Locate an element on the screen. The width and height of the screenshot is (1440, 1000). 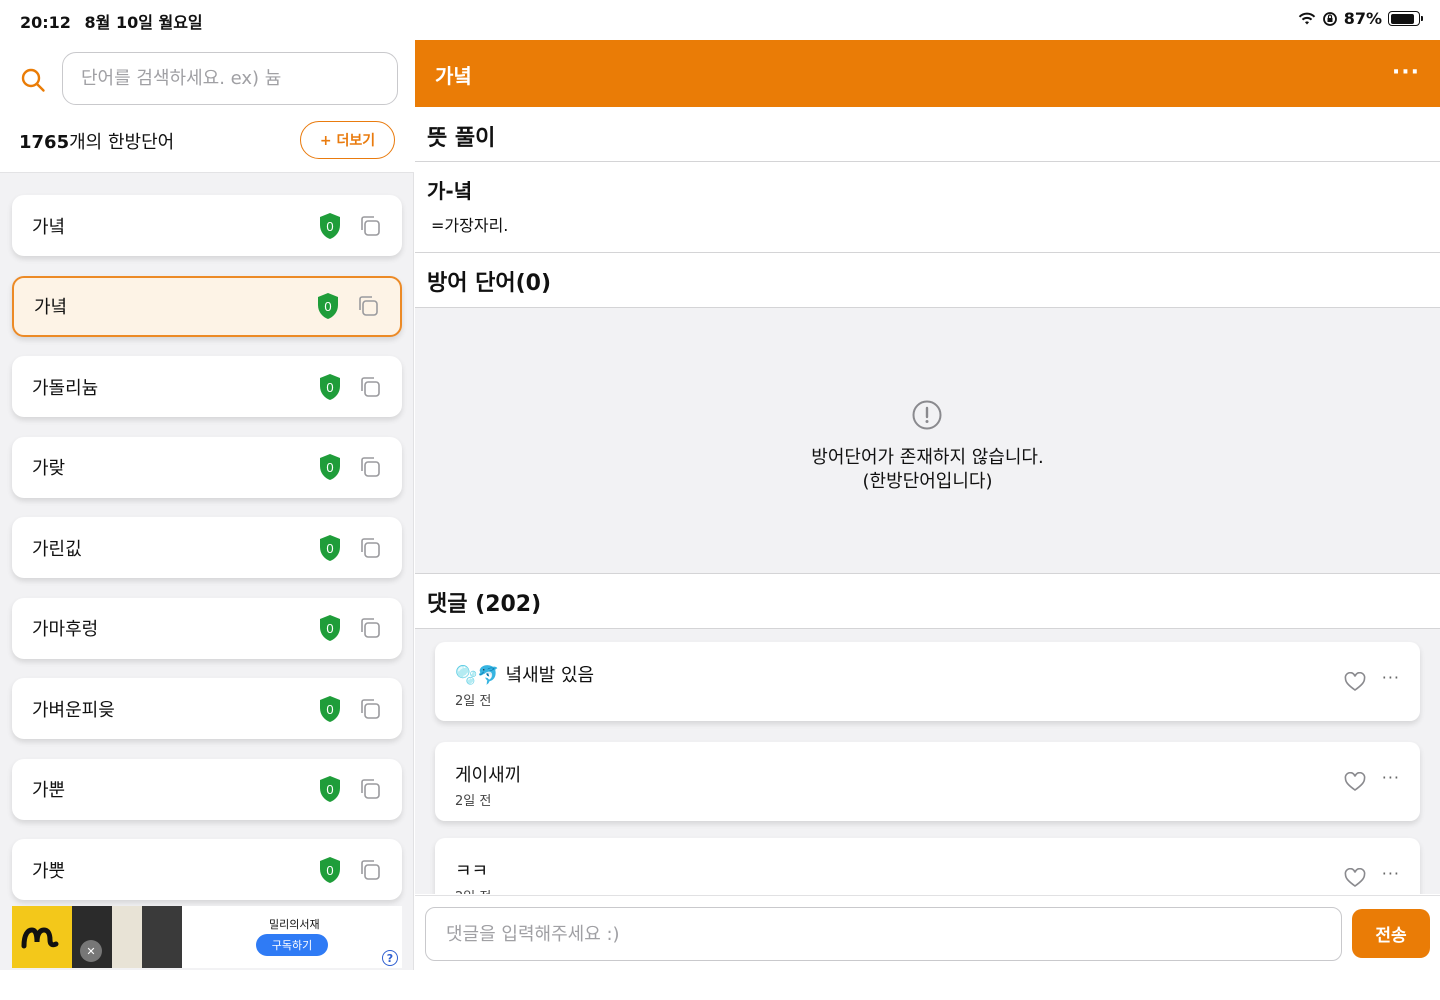
comment-item: ㅋㅋ 2일 전 ··· is located at coordinates (927, 866).